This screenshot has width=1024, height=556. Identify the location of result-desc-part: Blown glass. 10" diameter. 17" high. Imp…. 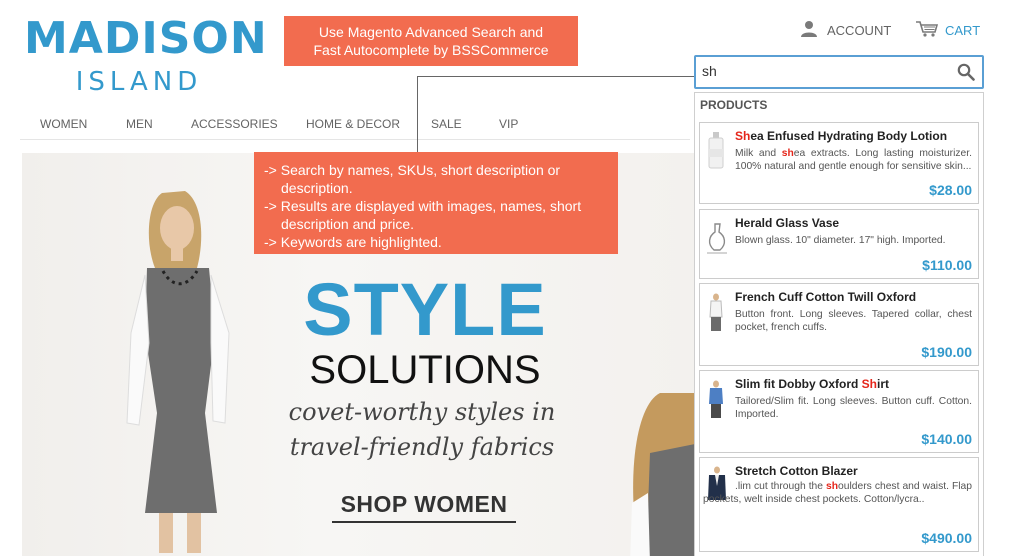
(840, 240).